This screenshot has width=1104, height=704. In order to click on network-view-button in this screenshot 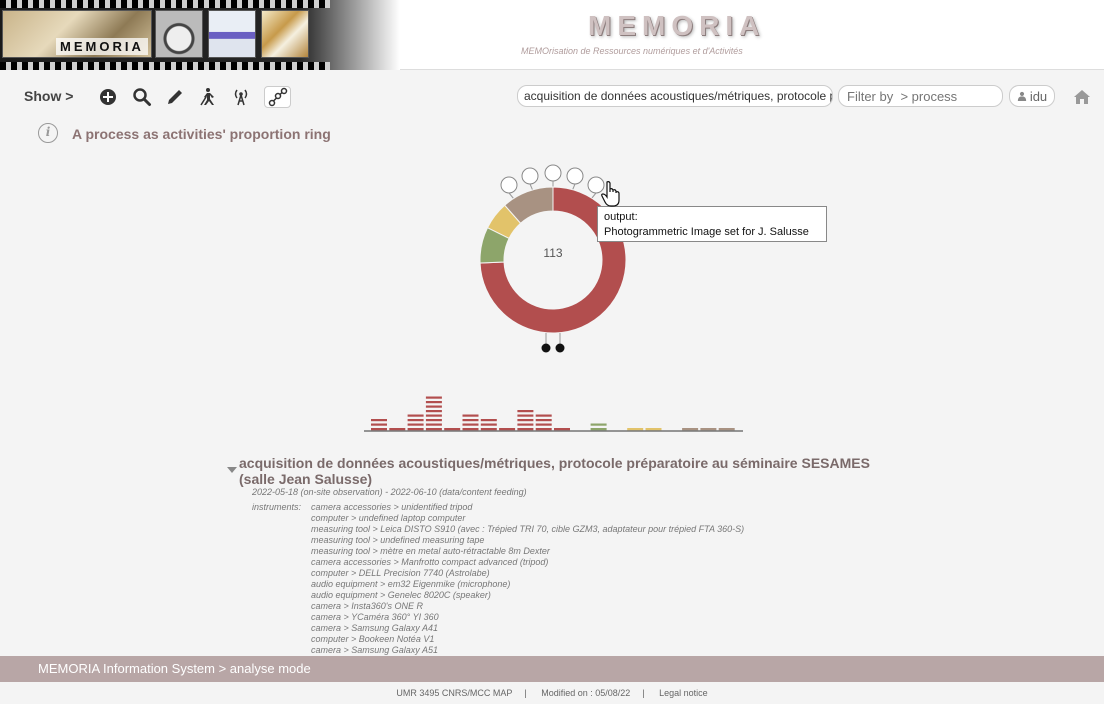, I will do `click(277, 97)`.